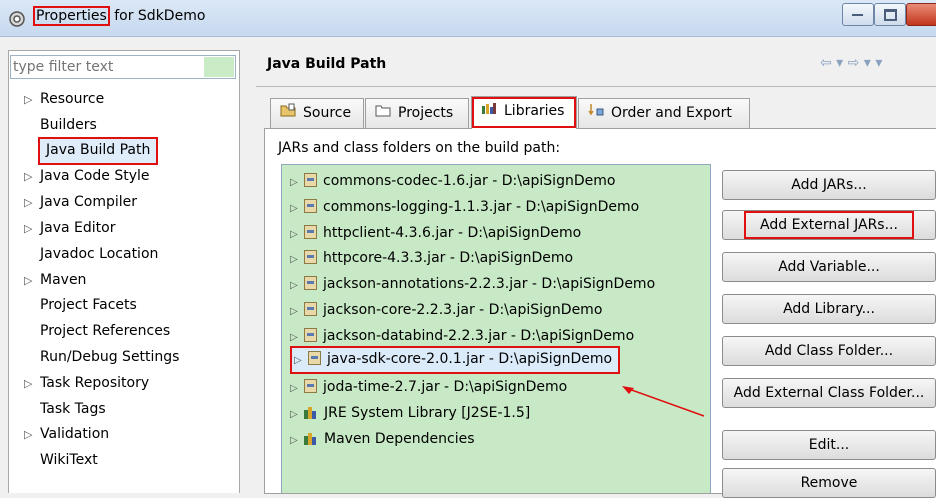  Describe the element at coordinates (17, 19) in the screenshot. I see `gear-icon` at that location.